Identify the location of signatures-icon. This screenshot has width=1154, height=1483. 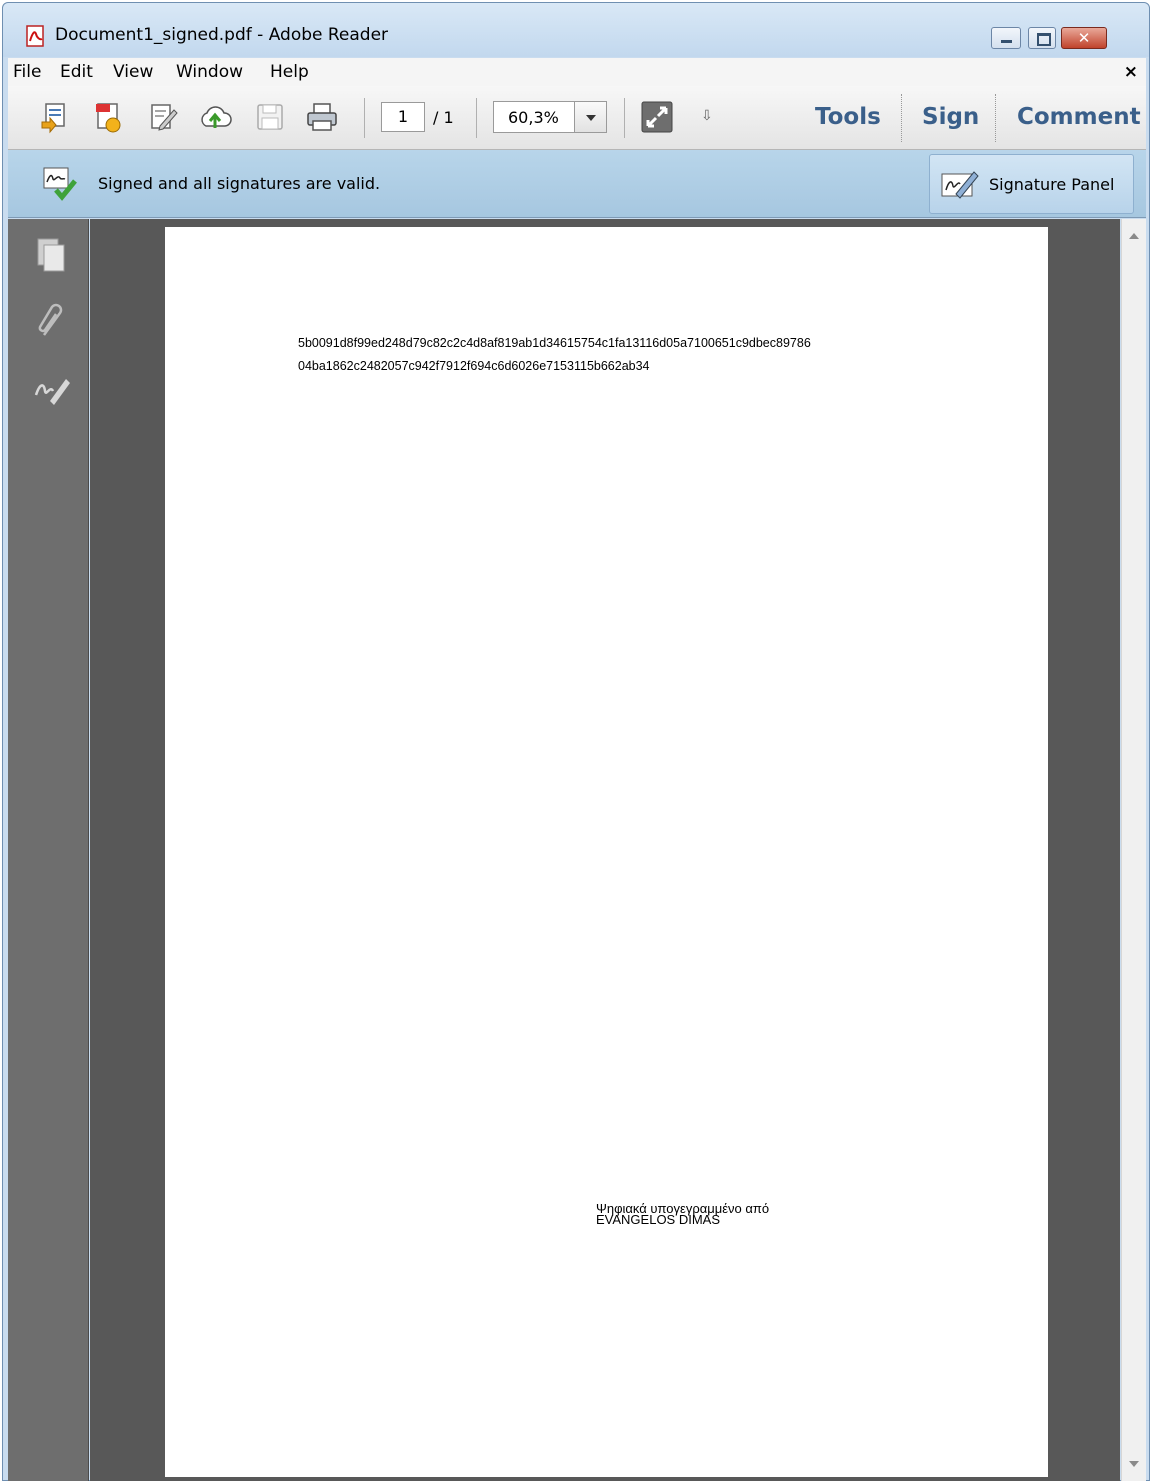
(52, 391).